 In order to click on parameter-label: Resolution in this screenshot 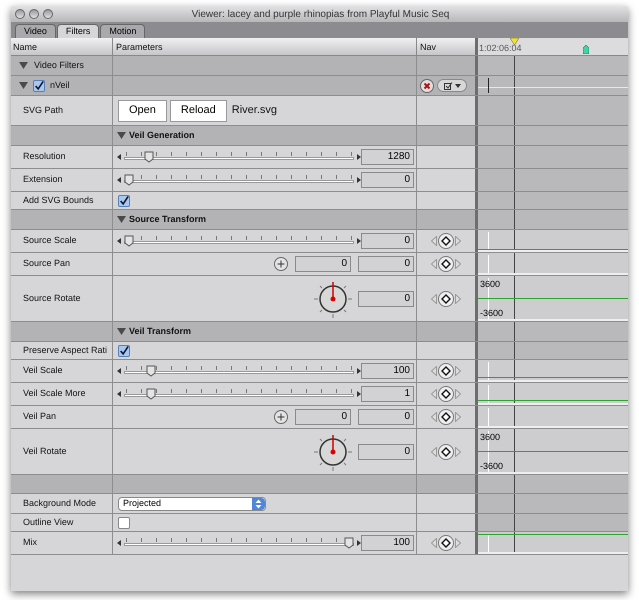, I will do `click(44, 157)`.